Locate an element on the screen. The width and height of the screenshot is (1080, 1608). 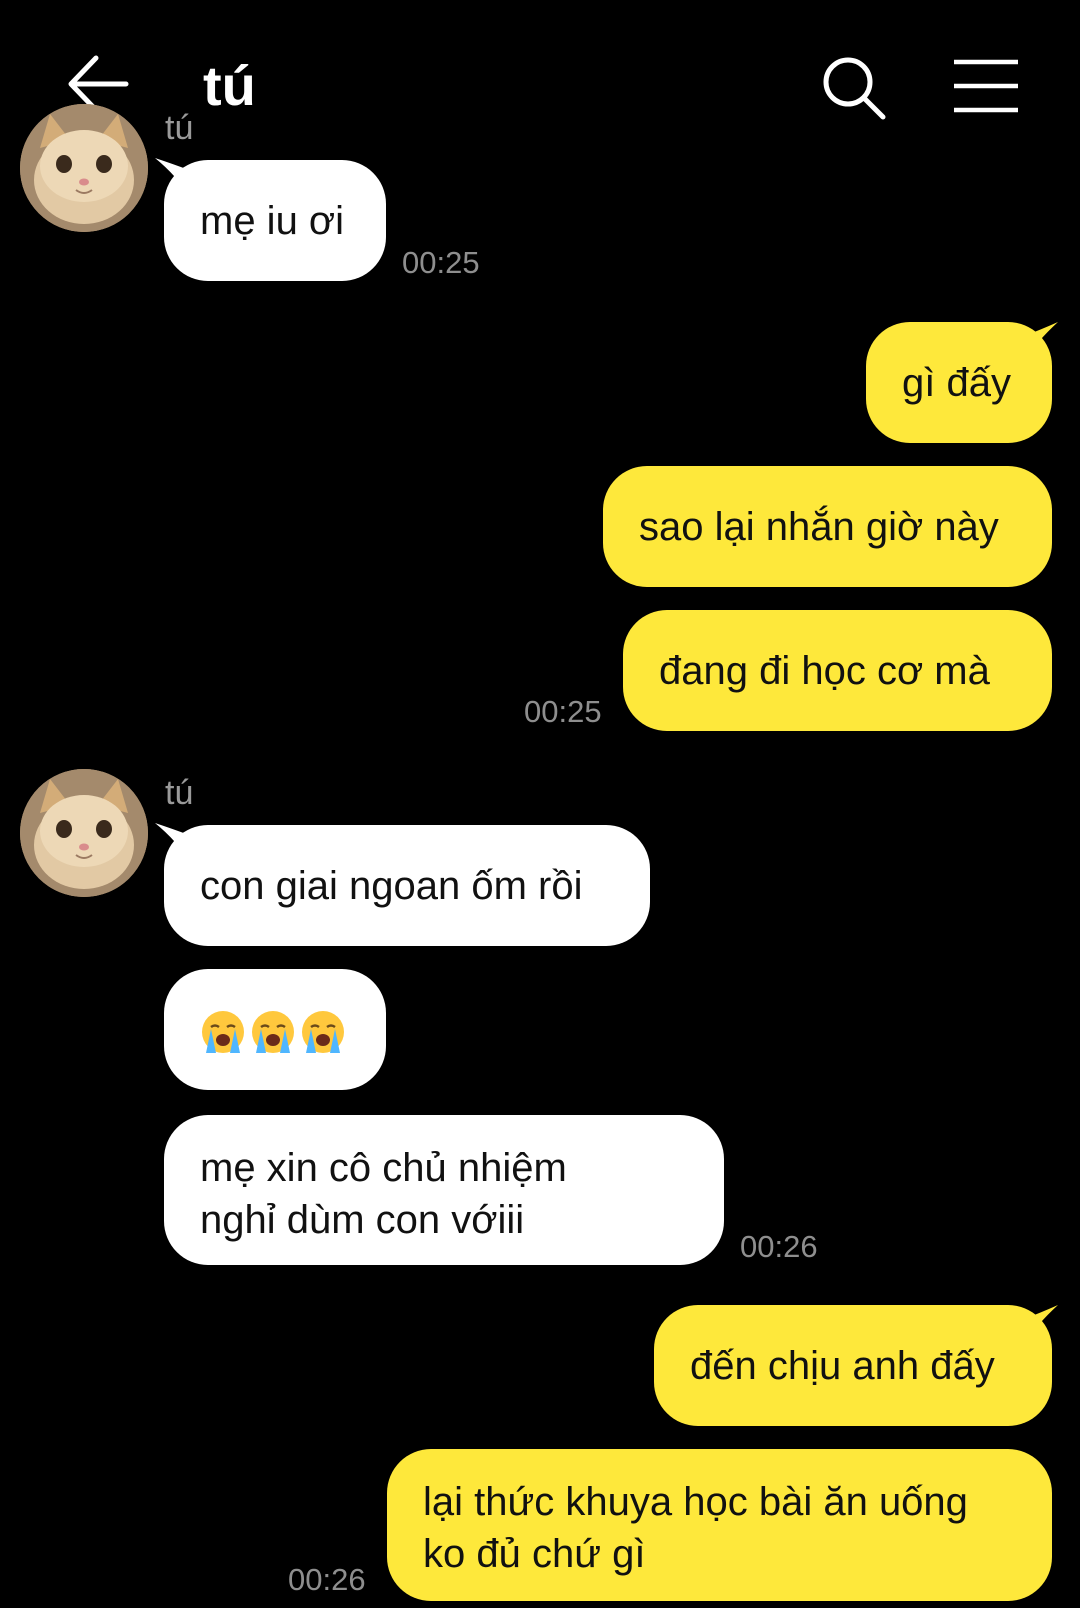
message-line: nghỉ dùm con vớiii is located at coordinates (362, 1220).